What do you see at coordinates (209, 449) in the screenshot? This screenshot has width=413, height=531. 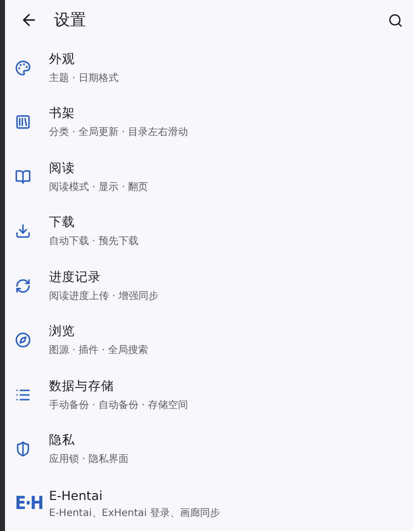 I see `settings-item: 隐私 应用锁 · 隐私界面` at bounding box center [209, 449].